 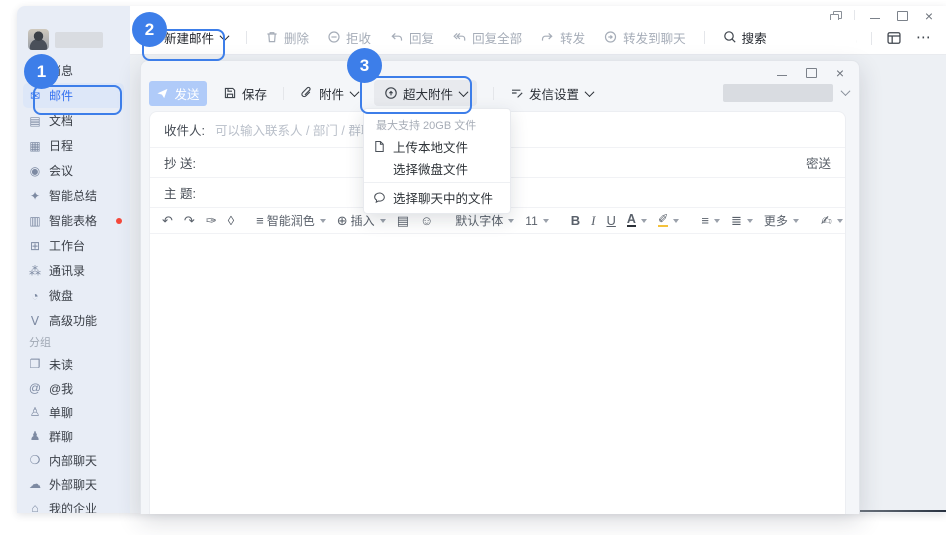 I want to click on sender-chevron-icon, so click(x=845, y=91).